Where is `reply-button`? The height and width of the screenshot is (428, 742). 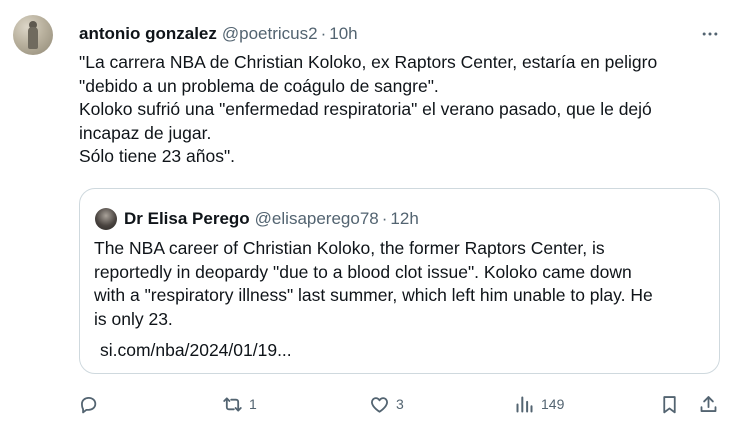 reply-button is located at coordinates (91, 404).